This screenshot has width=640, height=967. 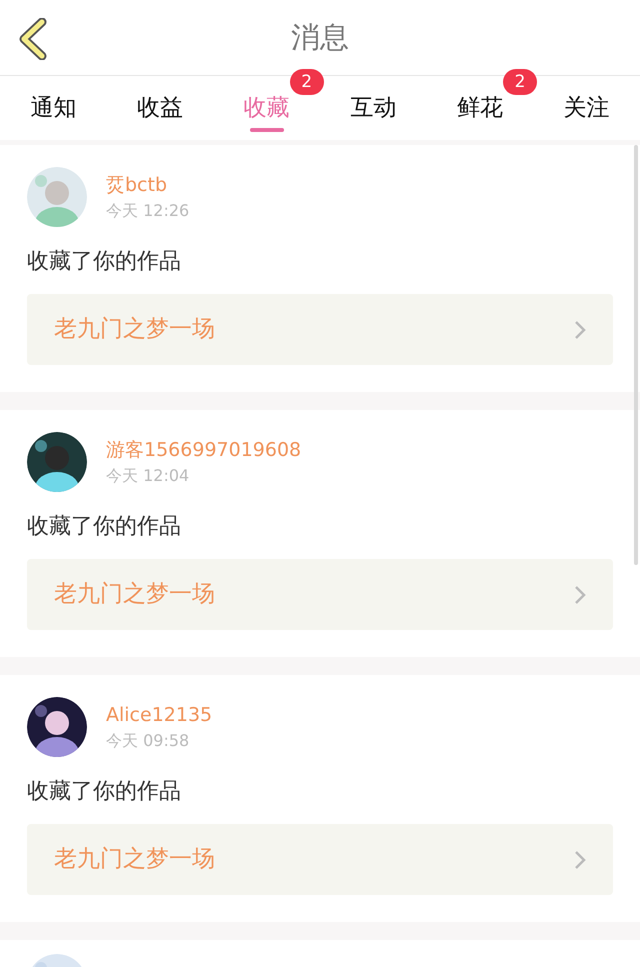 What do you see at coordinates (148, 185) in the screenshot?
I see `user-name: 烎bctb` at bounding box center [148, 185].